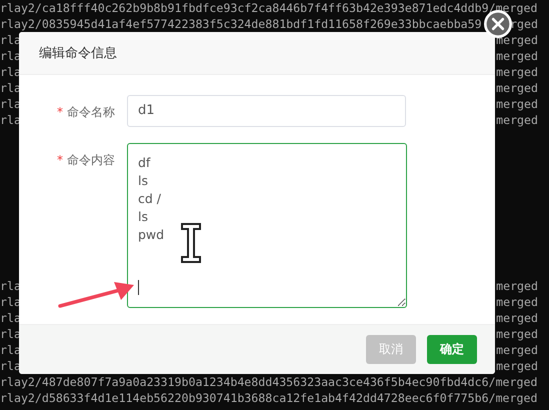  What do you see at coordinates (78, 53) in the screenshot?
I see `dialog-title: 编辑命令信息` at bounding box center [78, 53].